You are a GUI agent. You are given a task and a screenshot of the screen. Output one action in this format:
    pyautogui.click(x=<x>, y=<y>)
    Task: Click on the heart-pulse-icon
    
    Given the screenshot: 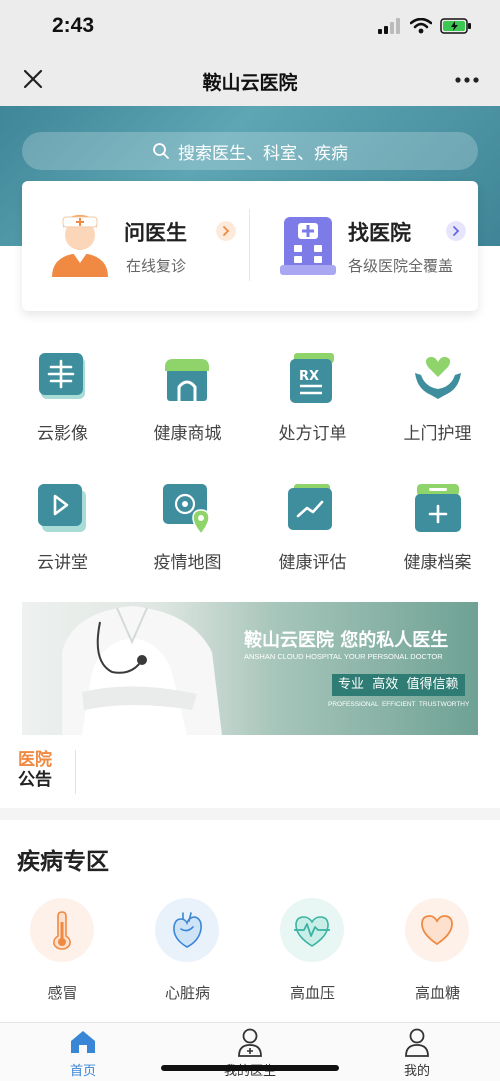 What is the action you would take?
    pyautogui.click(x=312, y=931)
    